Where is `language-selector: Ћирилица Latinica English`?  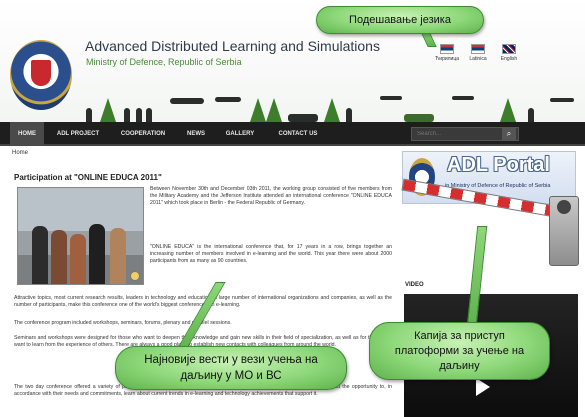
language-selector: Ћирилица Latinica English is located at coordinates (478, 56).